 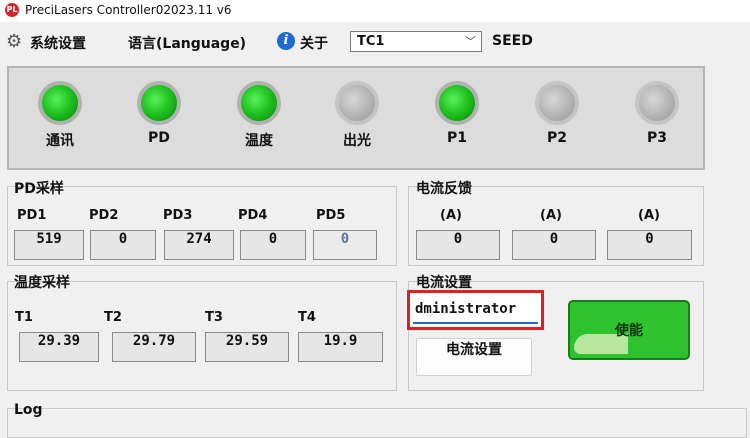 I want to click on t4-label: T4, so click(x=307, y=317).